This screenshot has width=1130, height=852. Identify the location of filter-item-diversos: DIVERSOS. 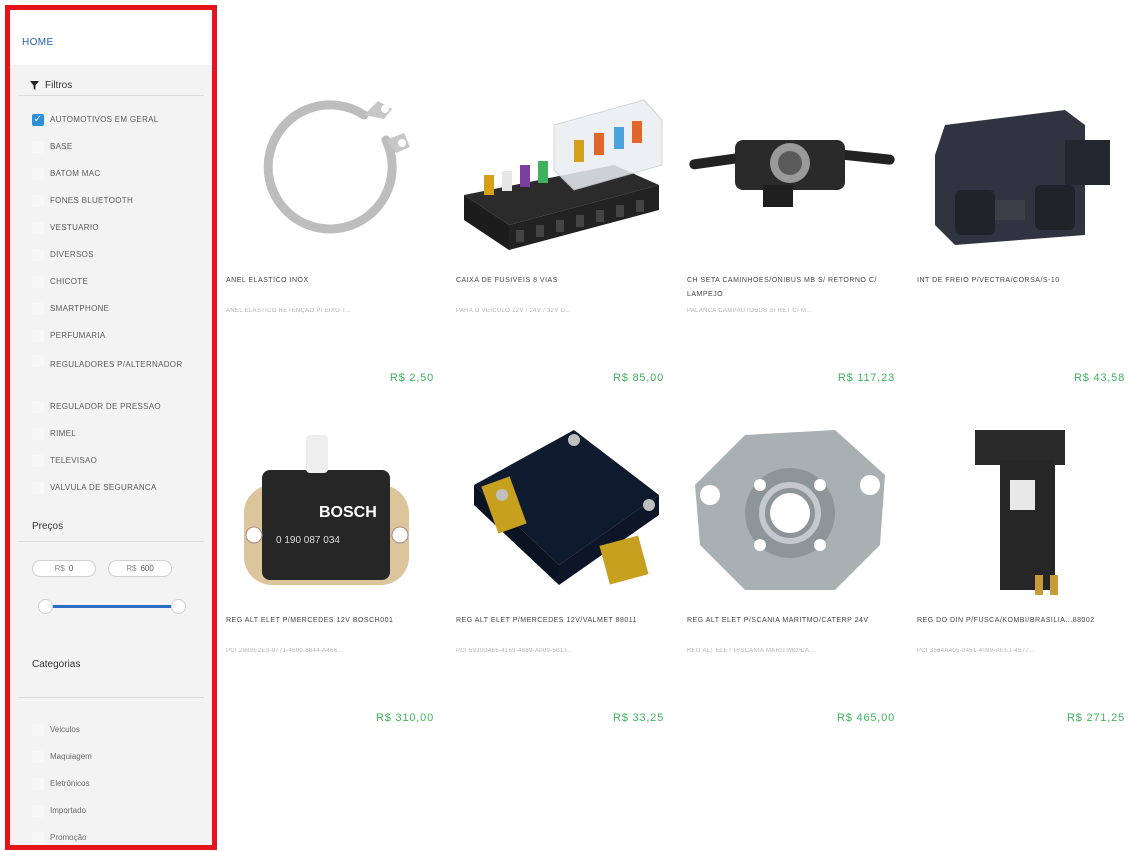
(111, 254).